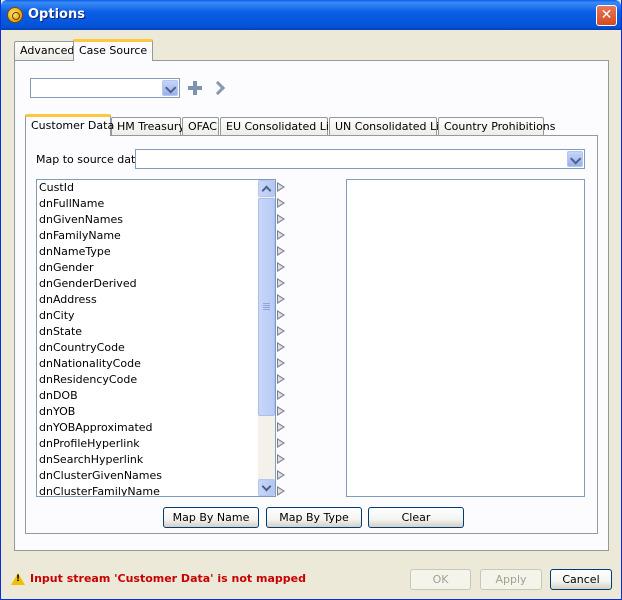  I want to click on tab-case-source-label: Case Source, so click(113, 50).